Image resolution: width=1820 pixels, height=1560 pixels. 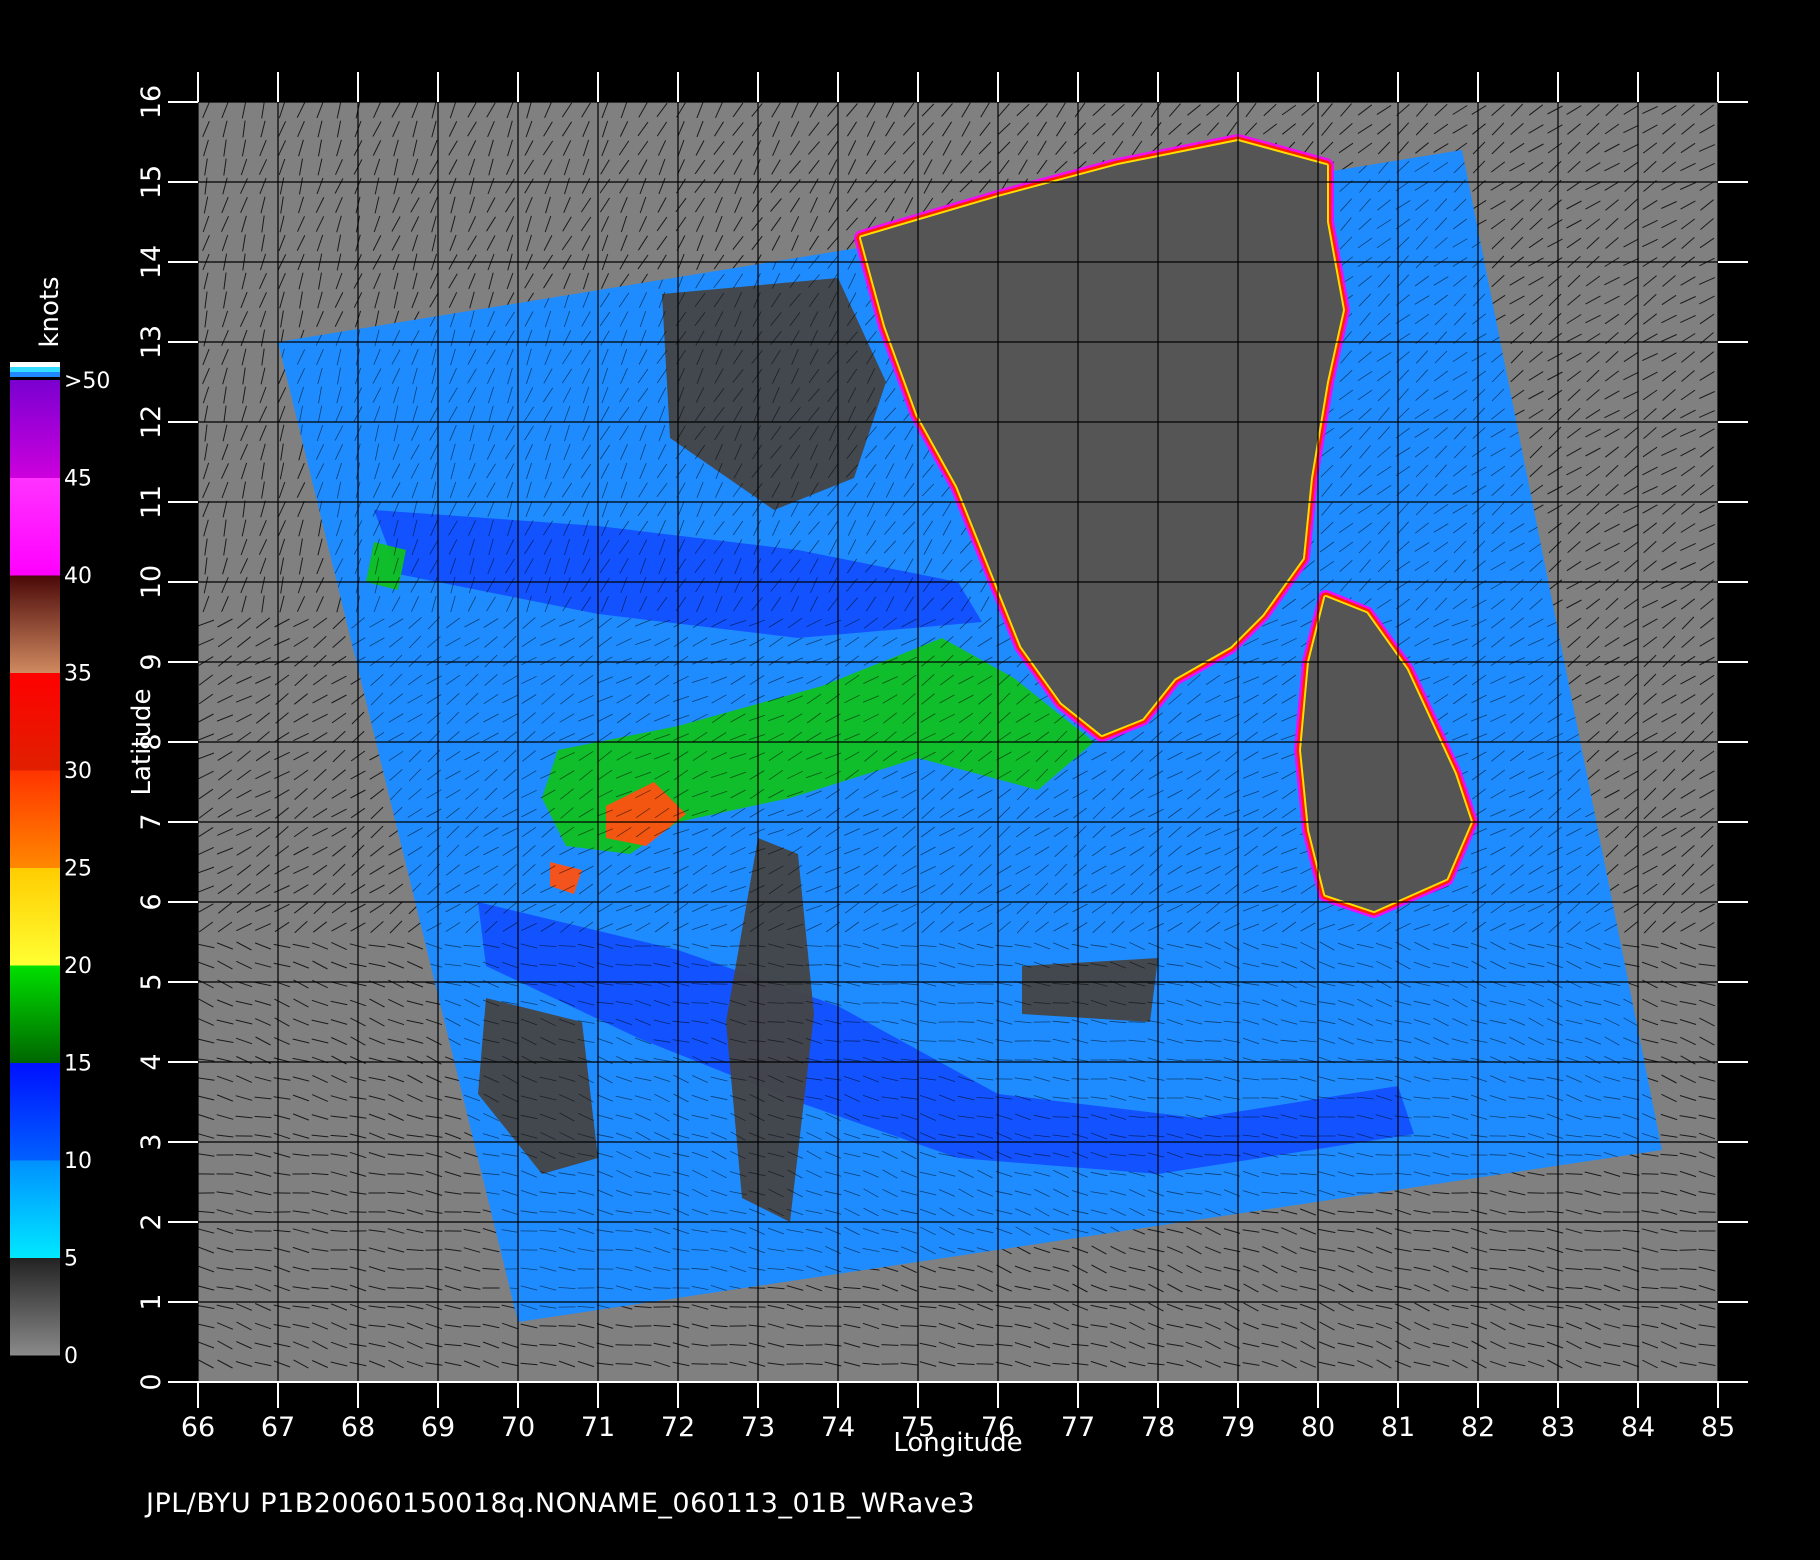 I want to click on wind-region-central-calm-patch, so click(x=1090, y=990).